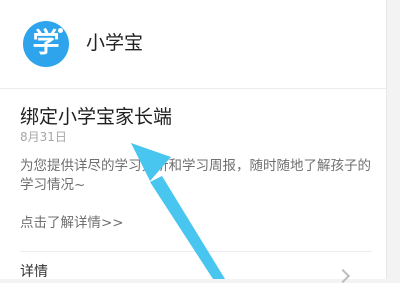 The height and width of the screenshot is (283, 400). I want to click on logo-dot, so click(60, 30).